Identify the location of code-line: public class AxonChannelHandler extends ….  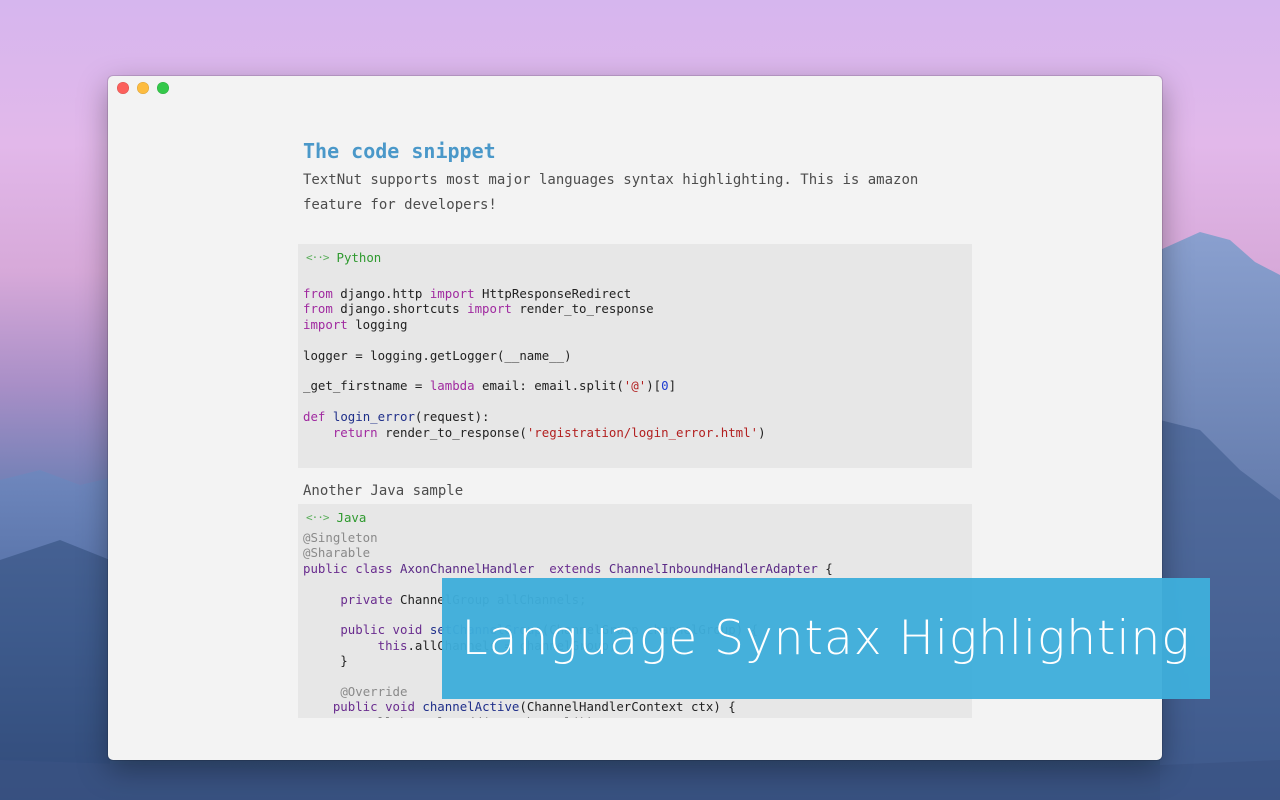
(568, 568).